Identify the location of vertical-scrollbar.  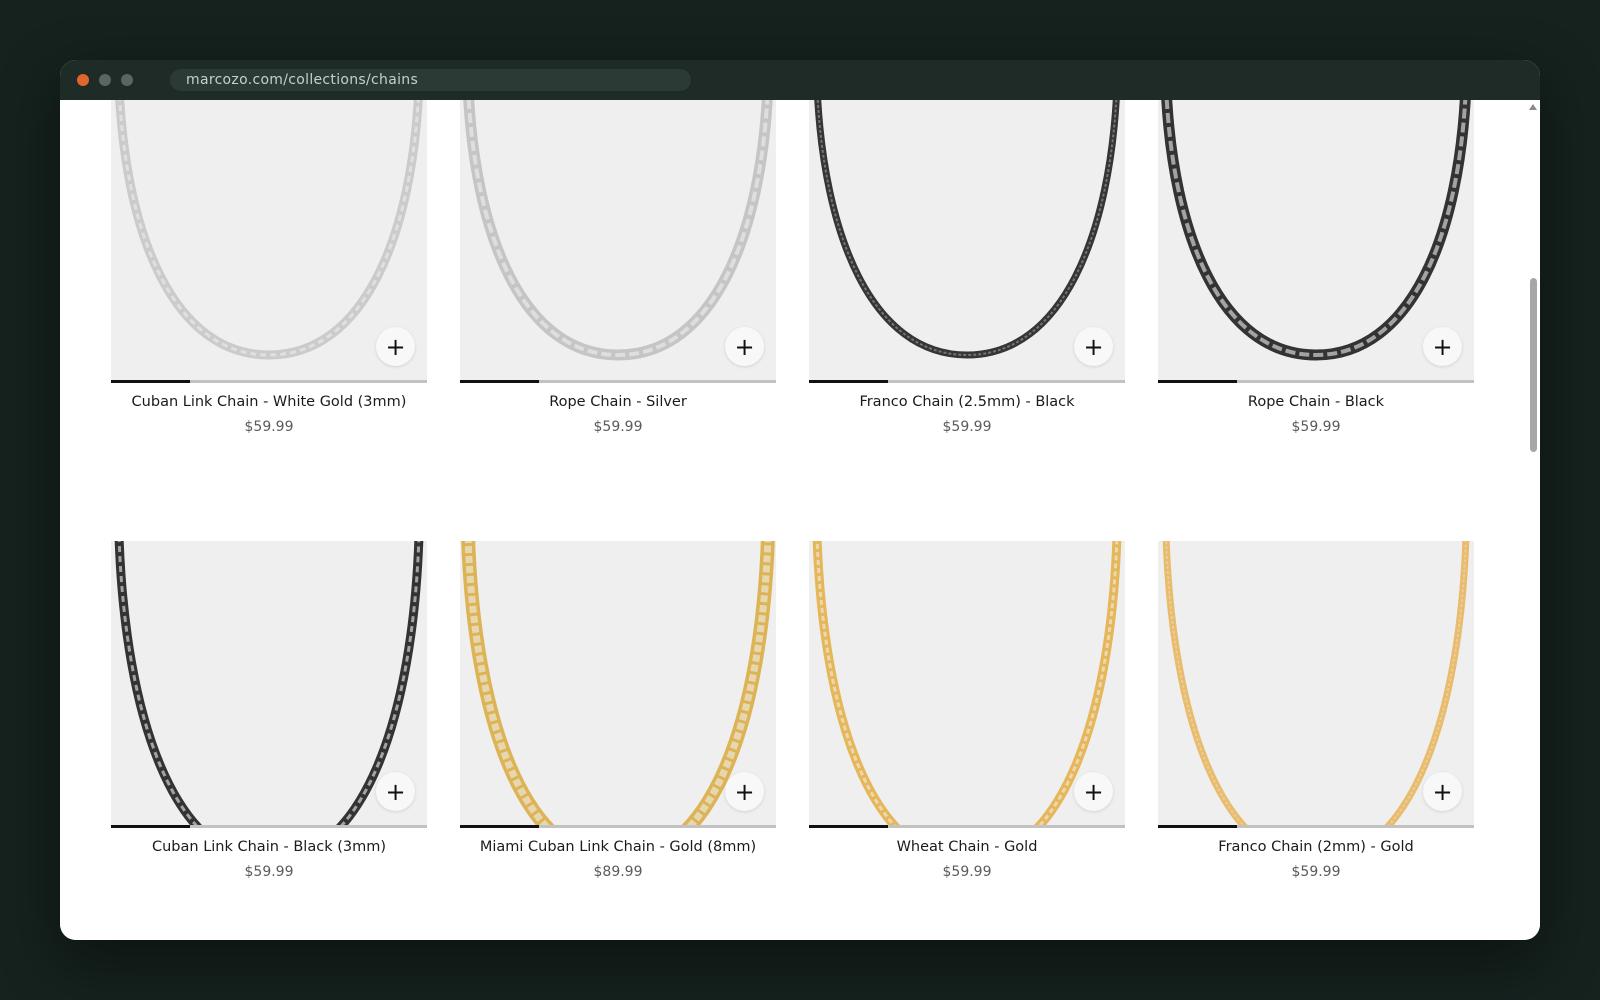
(1534, 520).